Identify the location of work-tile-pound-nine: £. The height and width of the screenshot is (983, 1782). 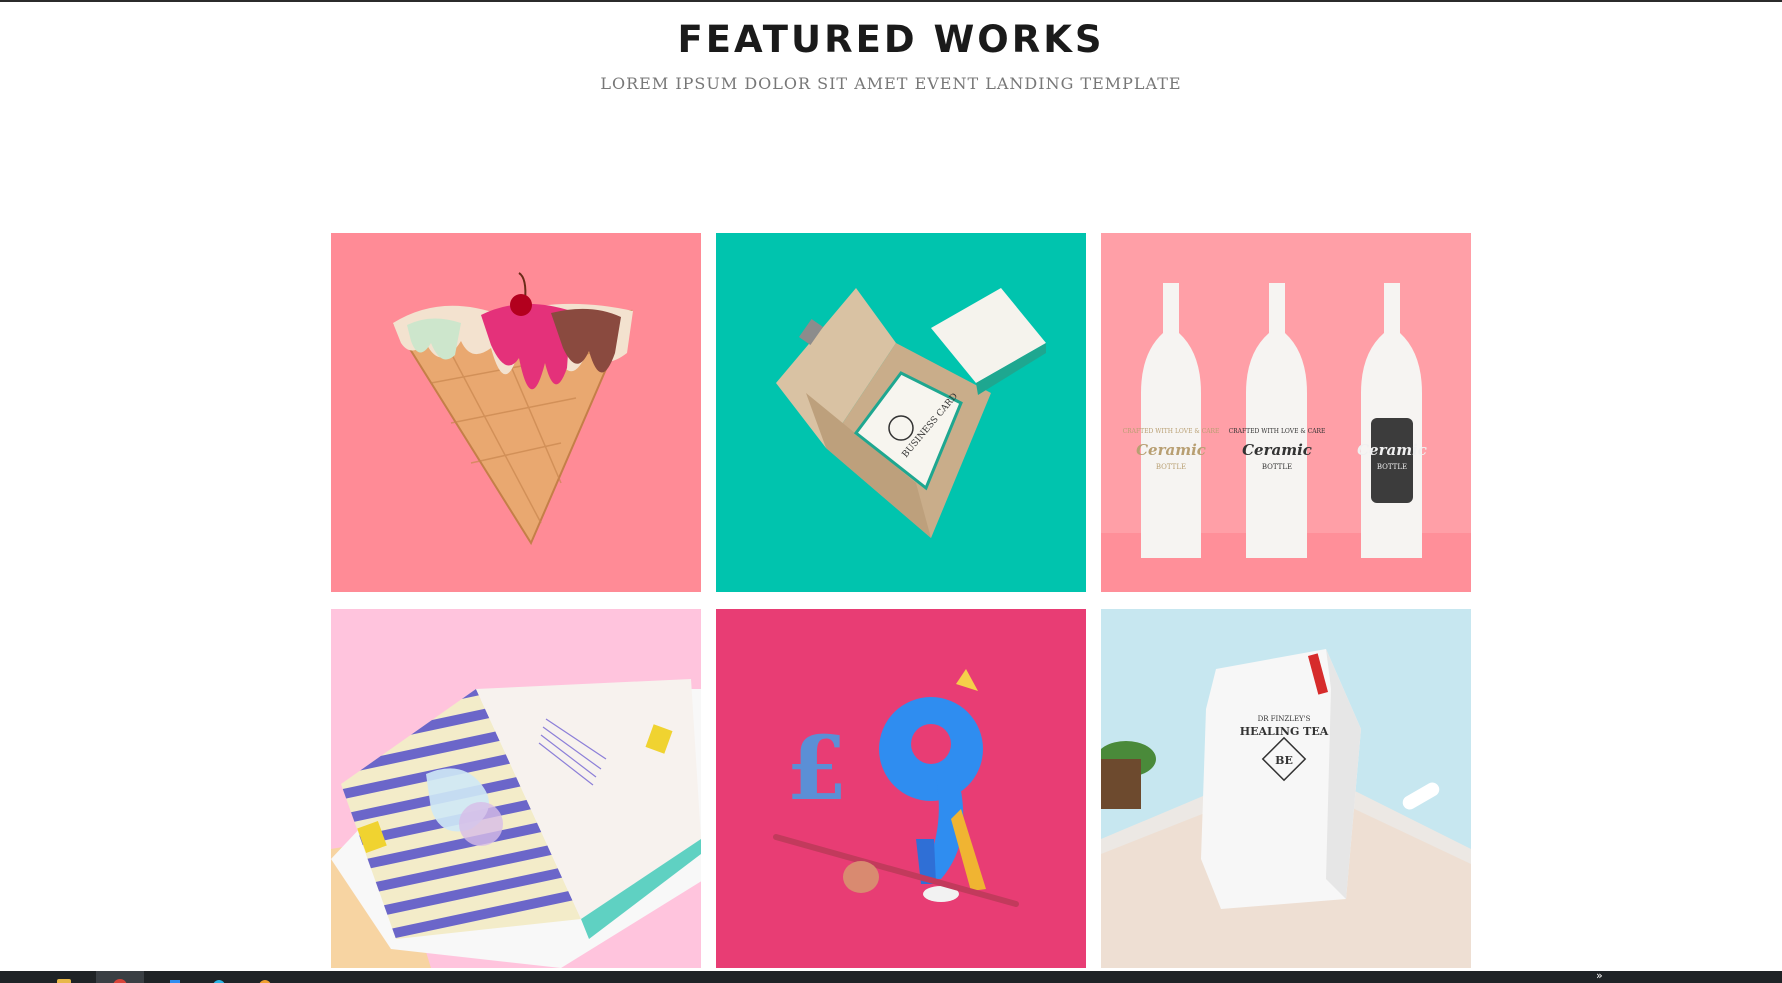
(901, 788).